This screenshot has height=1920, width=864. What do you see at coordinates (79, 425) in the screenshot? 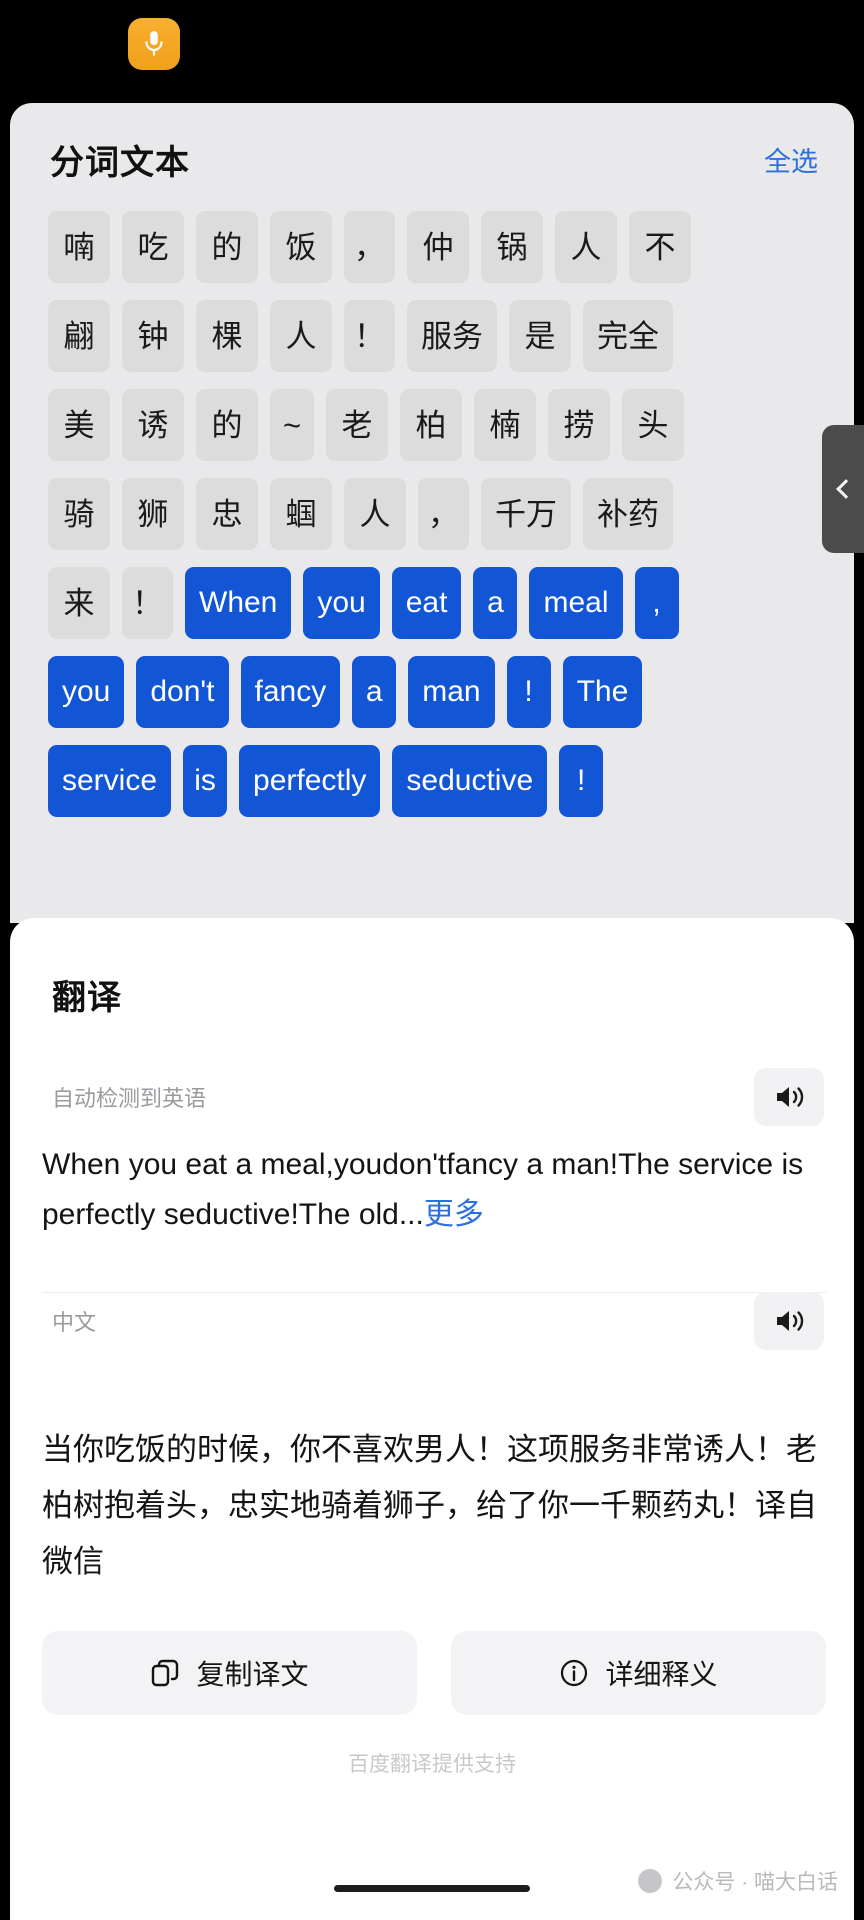
I see `word-chip: 美` at bounding box center [79, 425].